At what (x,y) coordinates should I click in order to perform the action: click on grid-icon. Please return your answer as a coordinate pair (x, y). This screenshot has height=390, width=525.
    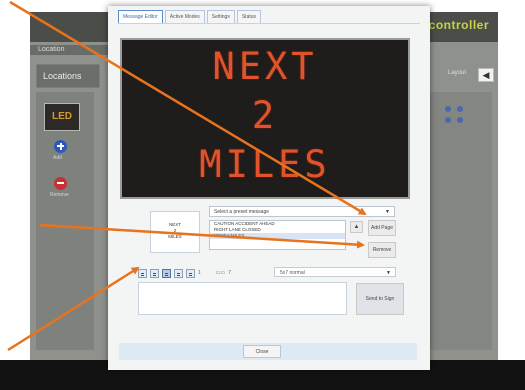
    Looking at the image, I should click on (459, 116).